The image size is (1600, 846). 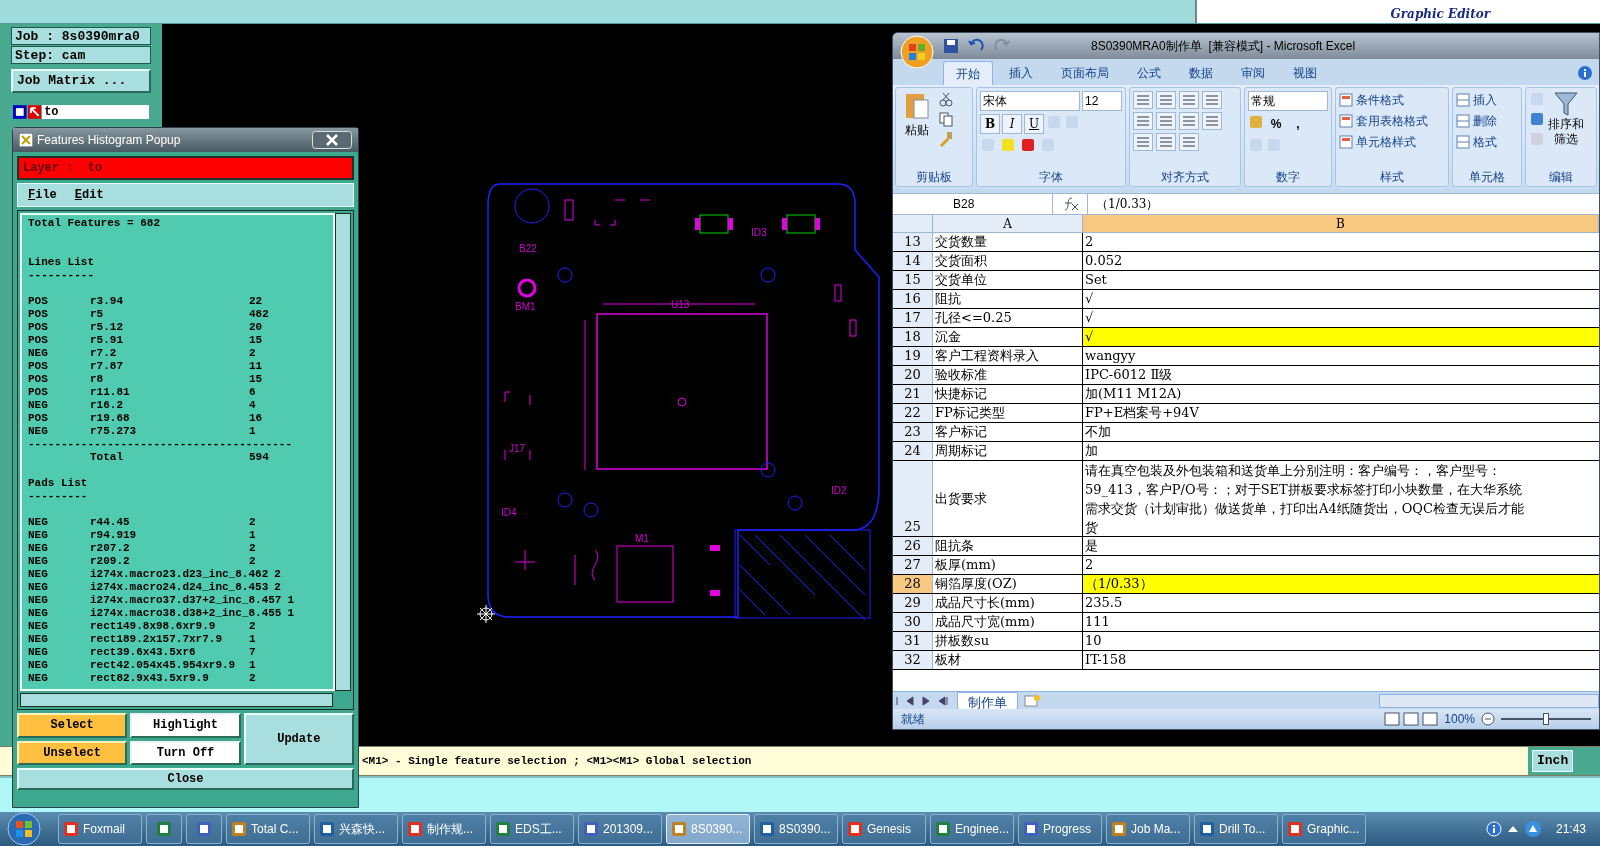 What do you see at coordinates (913, 394) in the screenshot?
I see `row-header: 21` at bounding box center [913, 394].